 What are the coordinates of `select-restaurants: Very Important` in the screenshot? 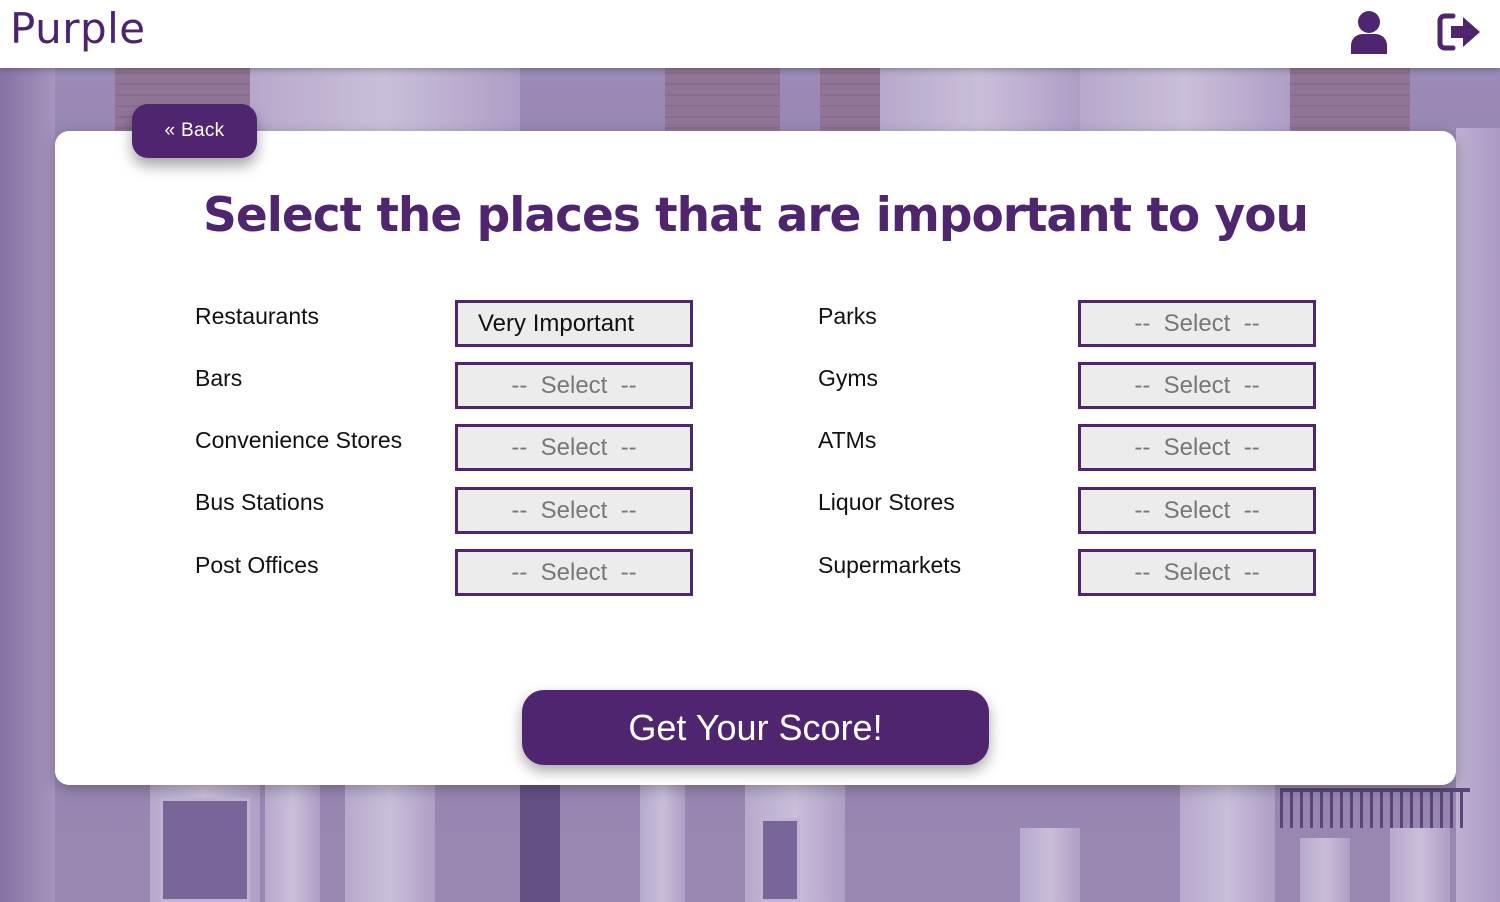 It's located at (574, 323).